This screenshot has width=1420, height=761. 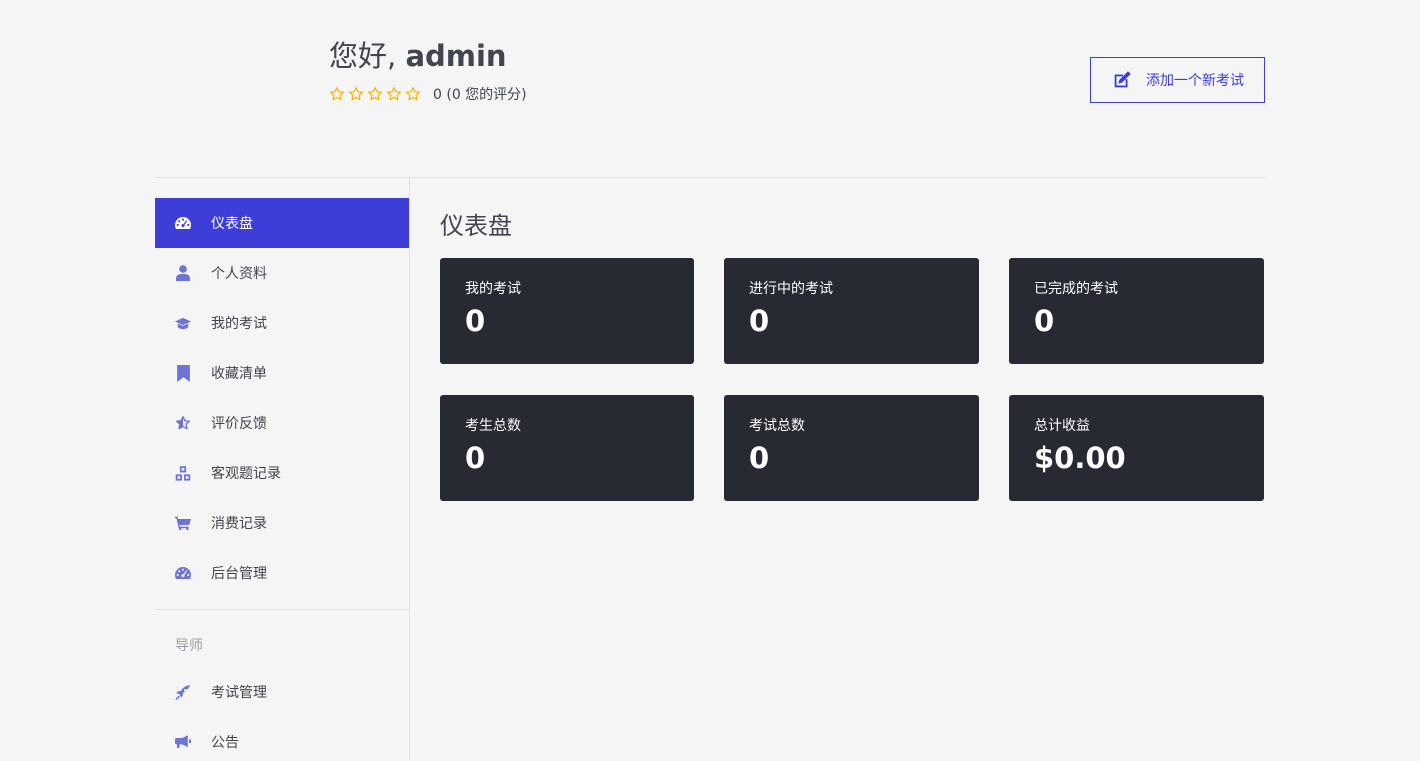 What do you see at coordinates (456, 56) in the screenshot?
I see `user-name: admin` at bounding box center [456, 56].